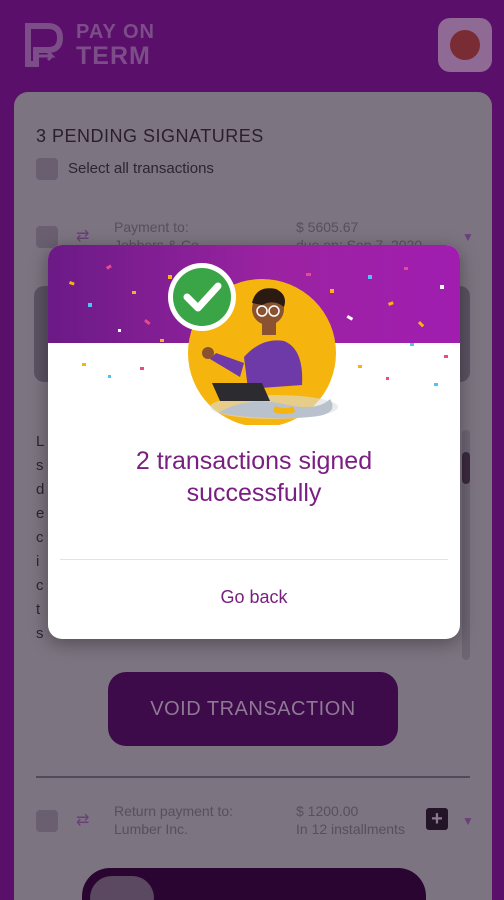 The height and width of the screenshot is (900, 504). Describe the element at coordinates (47, 169) in the screenshot. I see `select-all-checkbox` at that location.